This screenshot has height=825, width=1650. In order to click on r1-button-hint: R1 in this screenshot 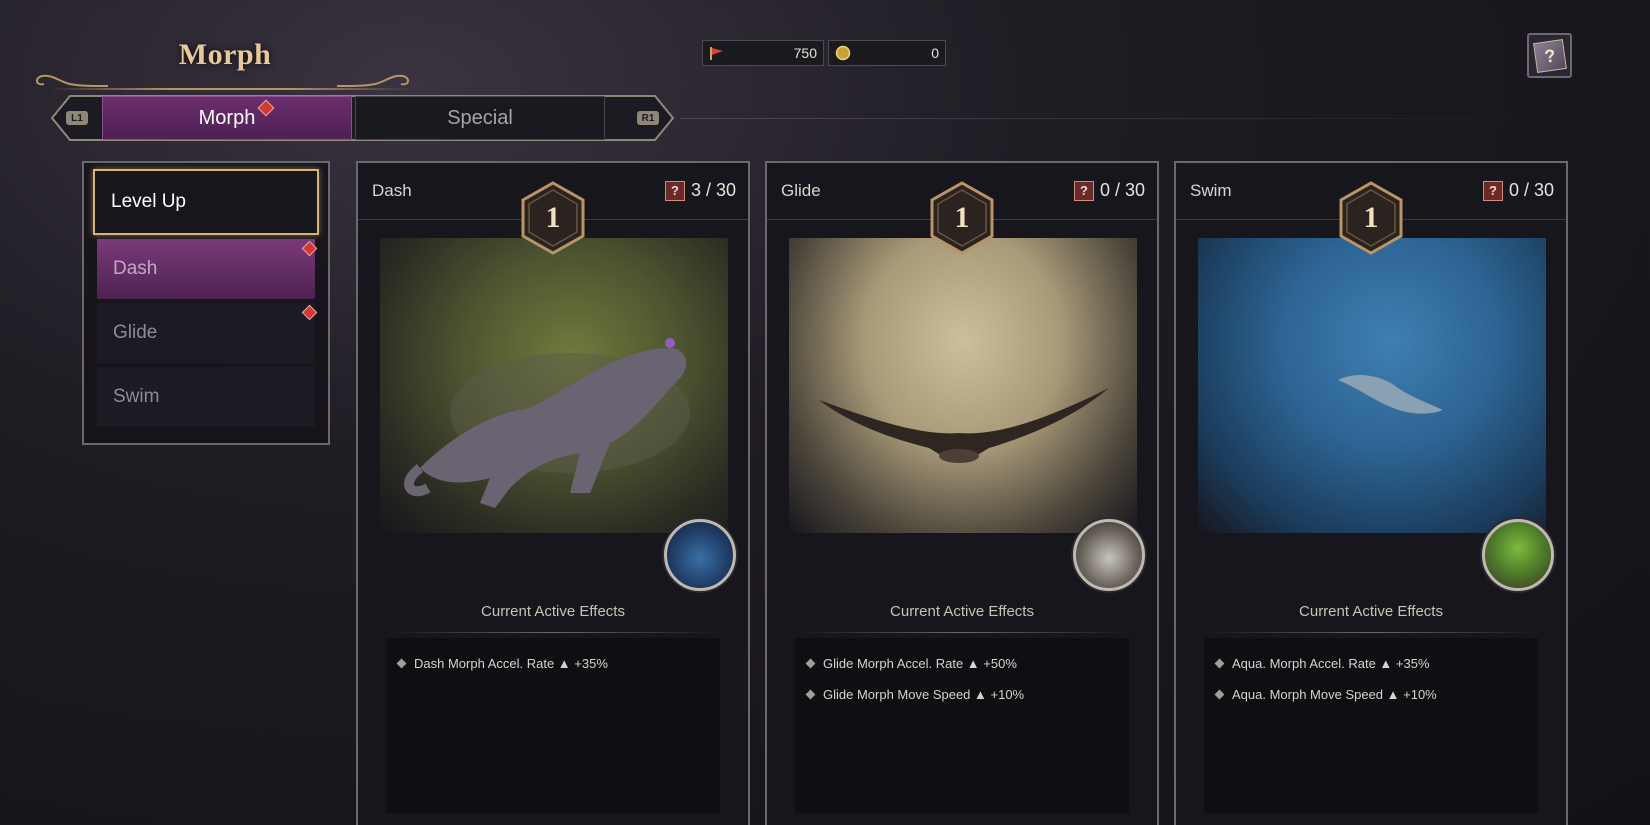, I will do `click(648, 118)`.